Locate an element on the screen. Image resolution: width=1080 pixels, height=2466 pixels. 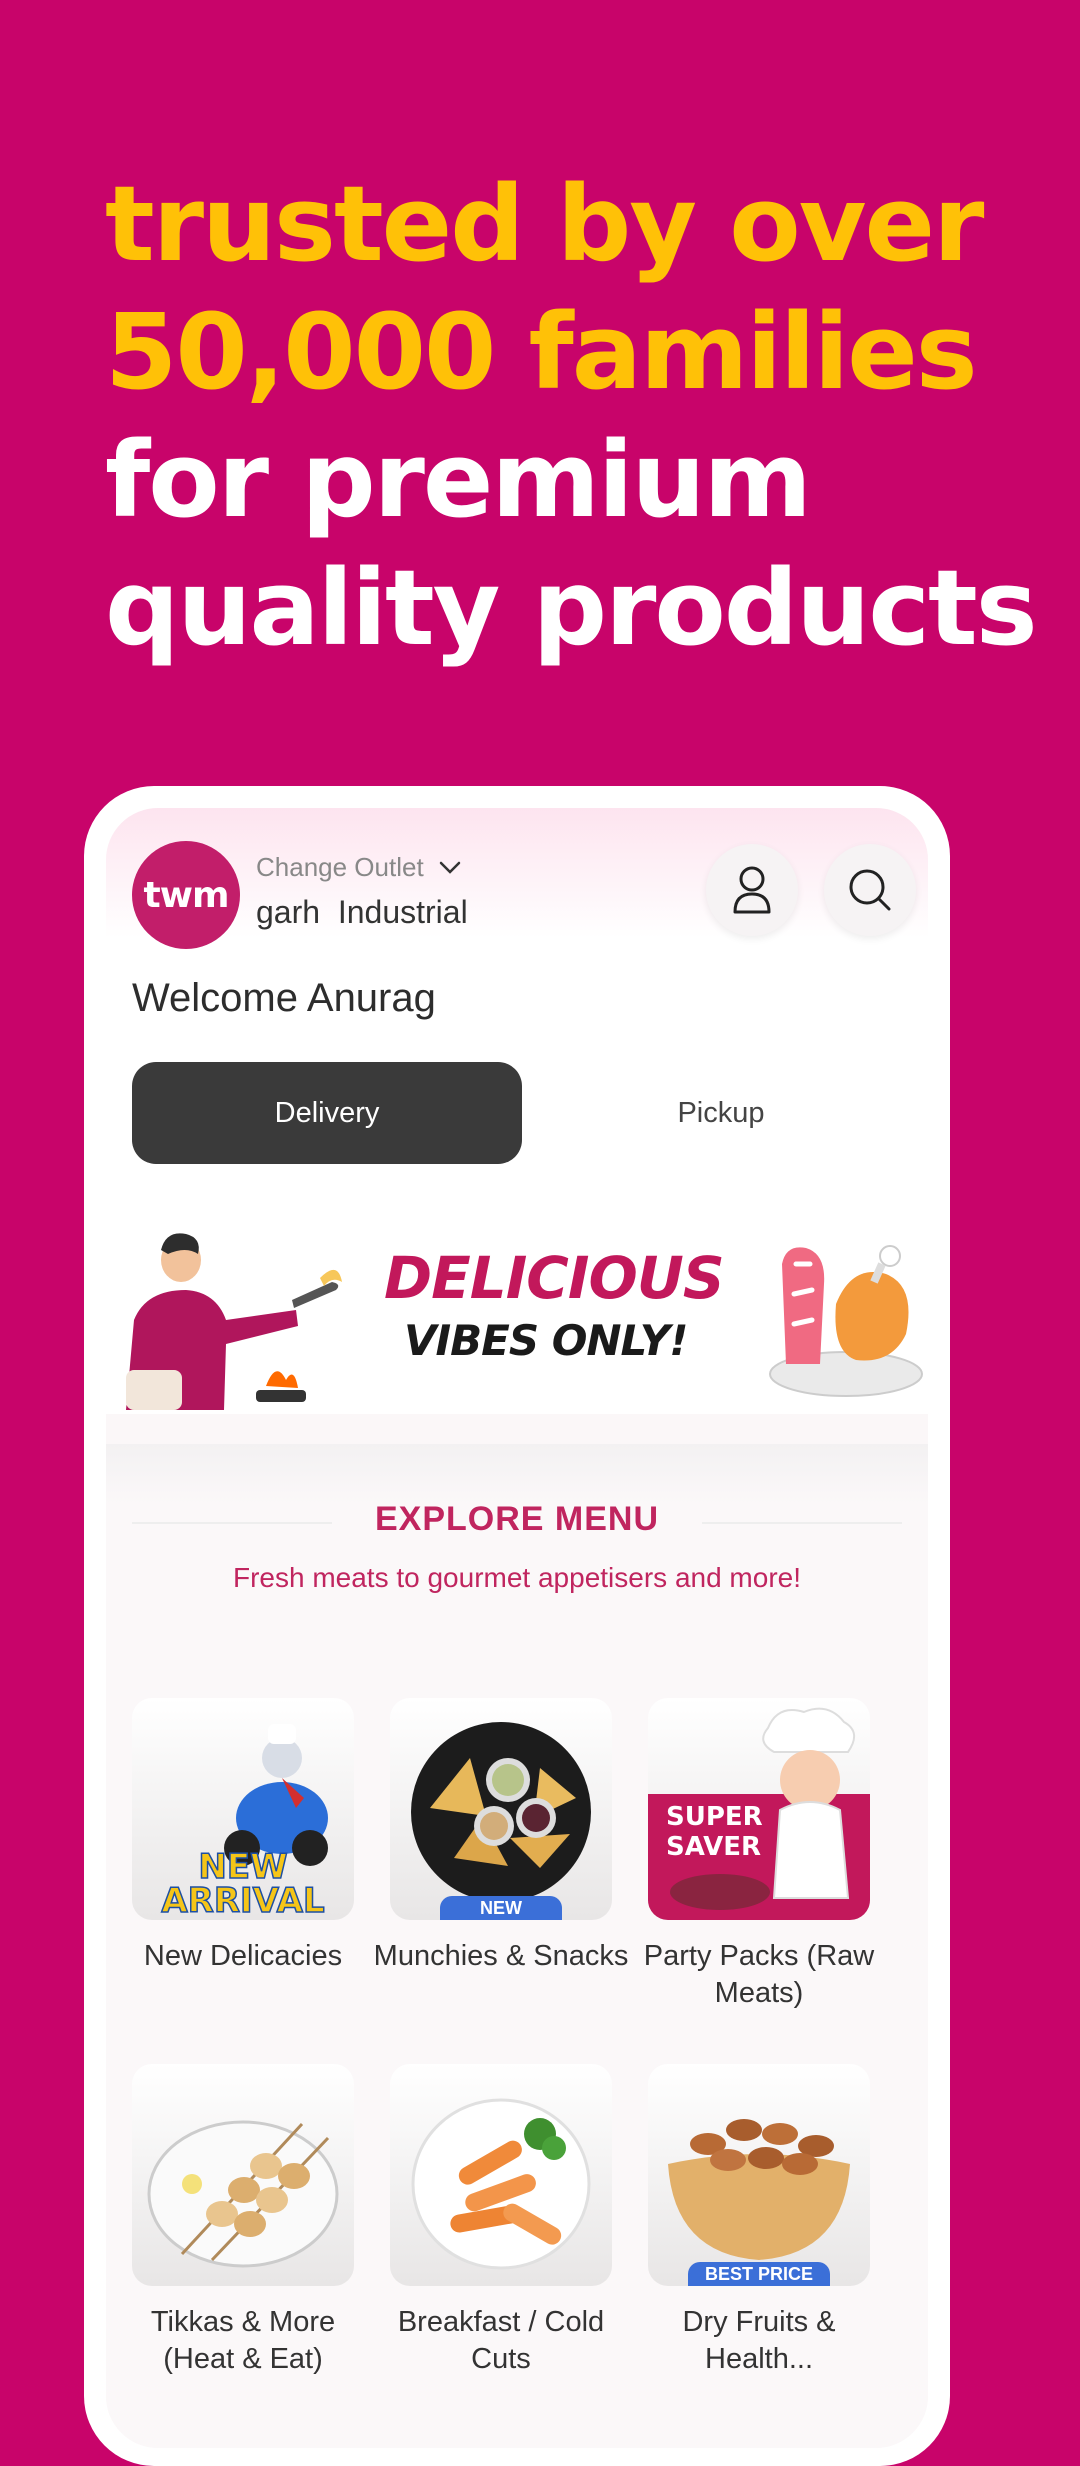
almonds-icon is located at coordinates (759, 2189).